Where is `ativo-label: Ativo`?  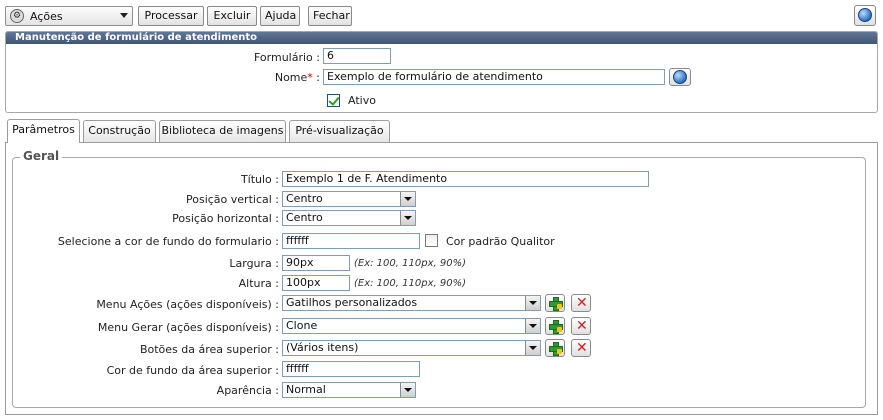
ativo-label: Ativo is located at coordinates (362, 100).